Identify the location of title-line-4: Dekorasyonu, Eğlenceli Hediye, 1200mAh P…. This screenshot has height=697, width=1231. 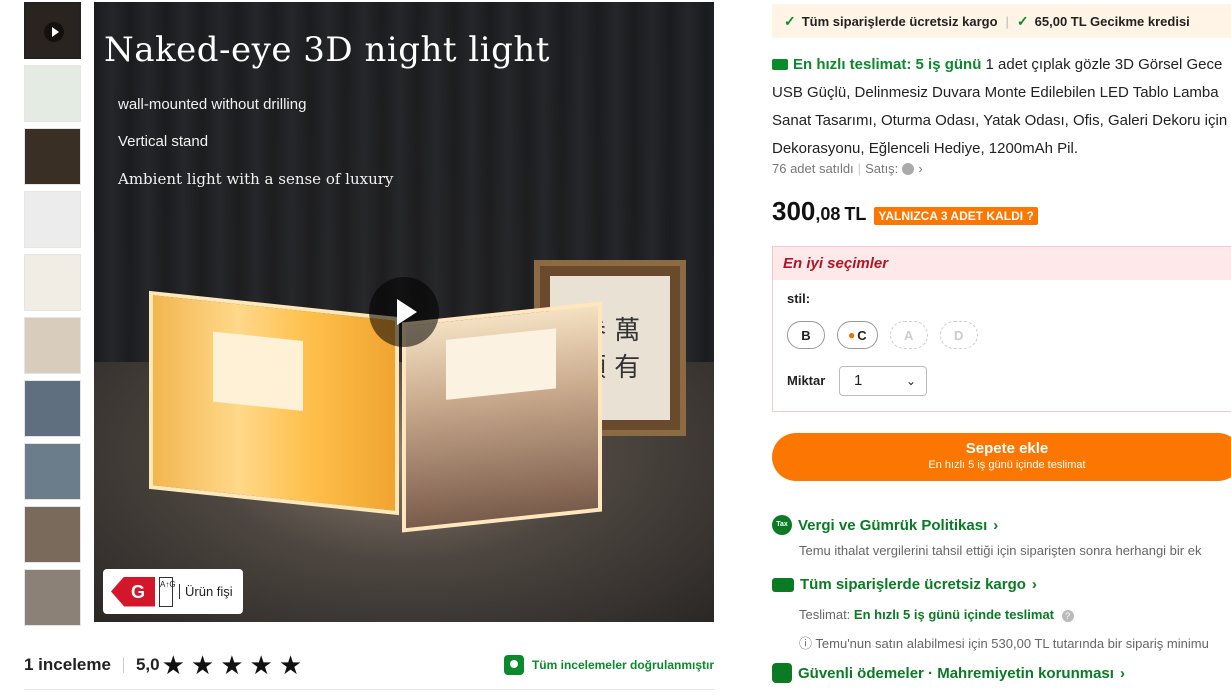
(925, 148).